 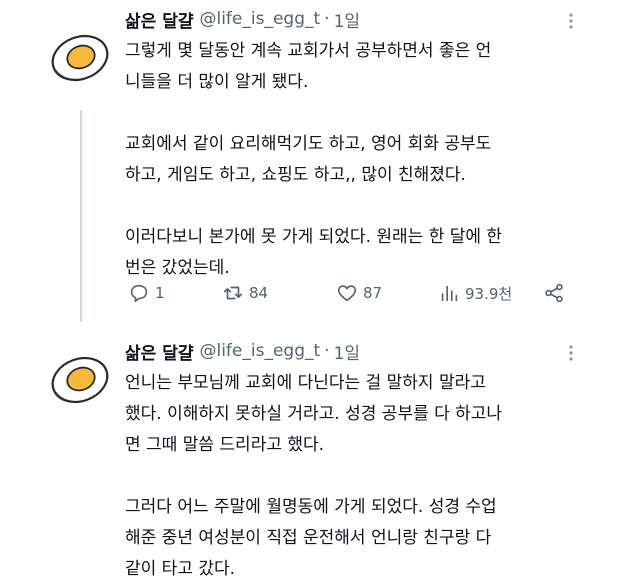 I want to click on tweet-actions: 1 84 87 93.9천, so click(x=358, y=295).